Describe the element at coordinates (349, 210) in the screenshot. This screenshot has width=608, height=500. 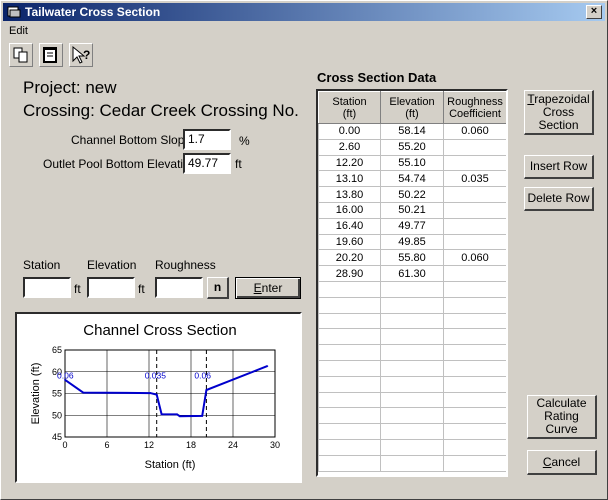
I see `cell-station: 16.00` at that location.